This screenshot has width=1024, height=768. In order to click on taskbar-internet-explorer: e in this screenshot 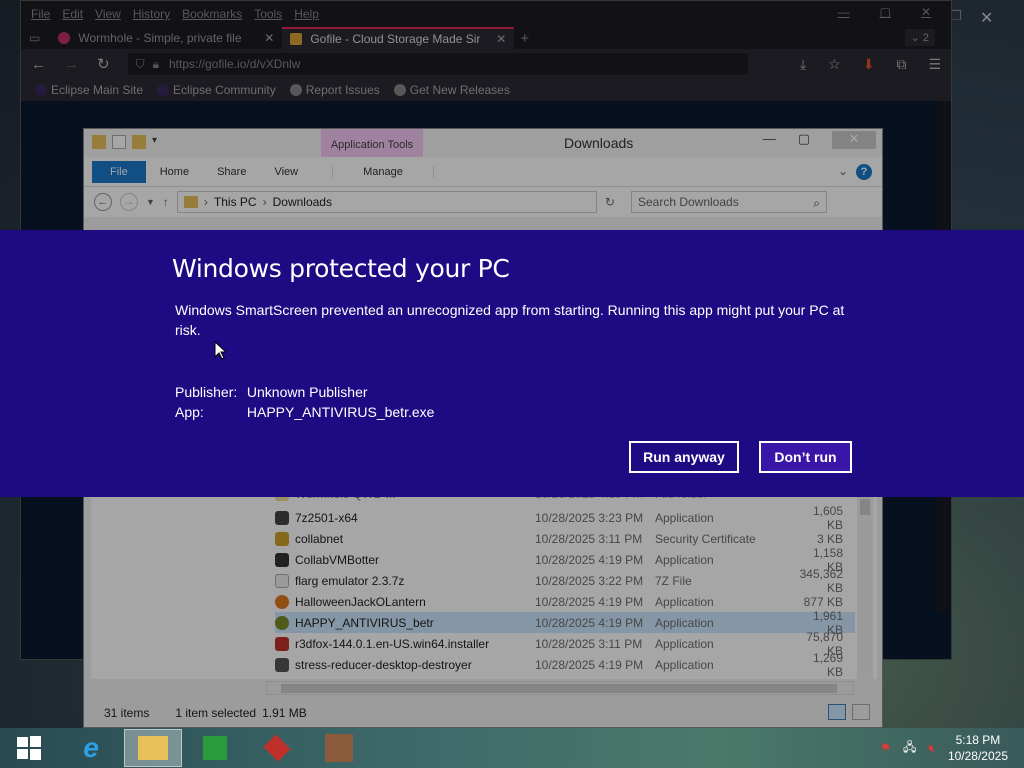, I will do `click(91, 748)`.